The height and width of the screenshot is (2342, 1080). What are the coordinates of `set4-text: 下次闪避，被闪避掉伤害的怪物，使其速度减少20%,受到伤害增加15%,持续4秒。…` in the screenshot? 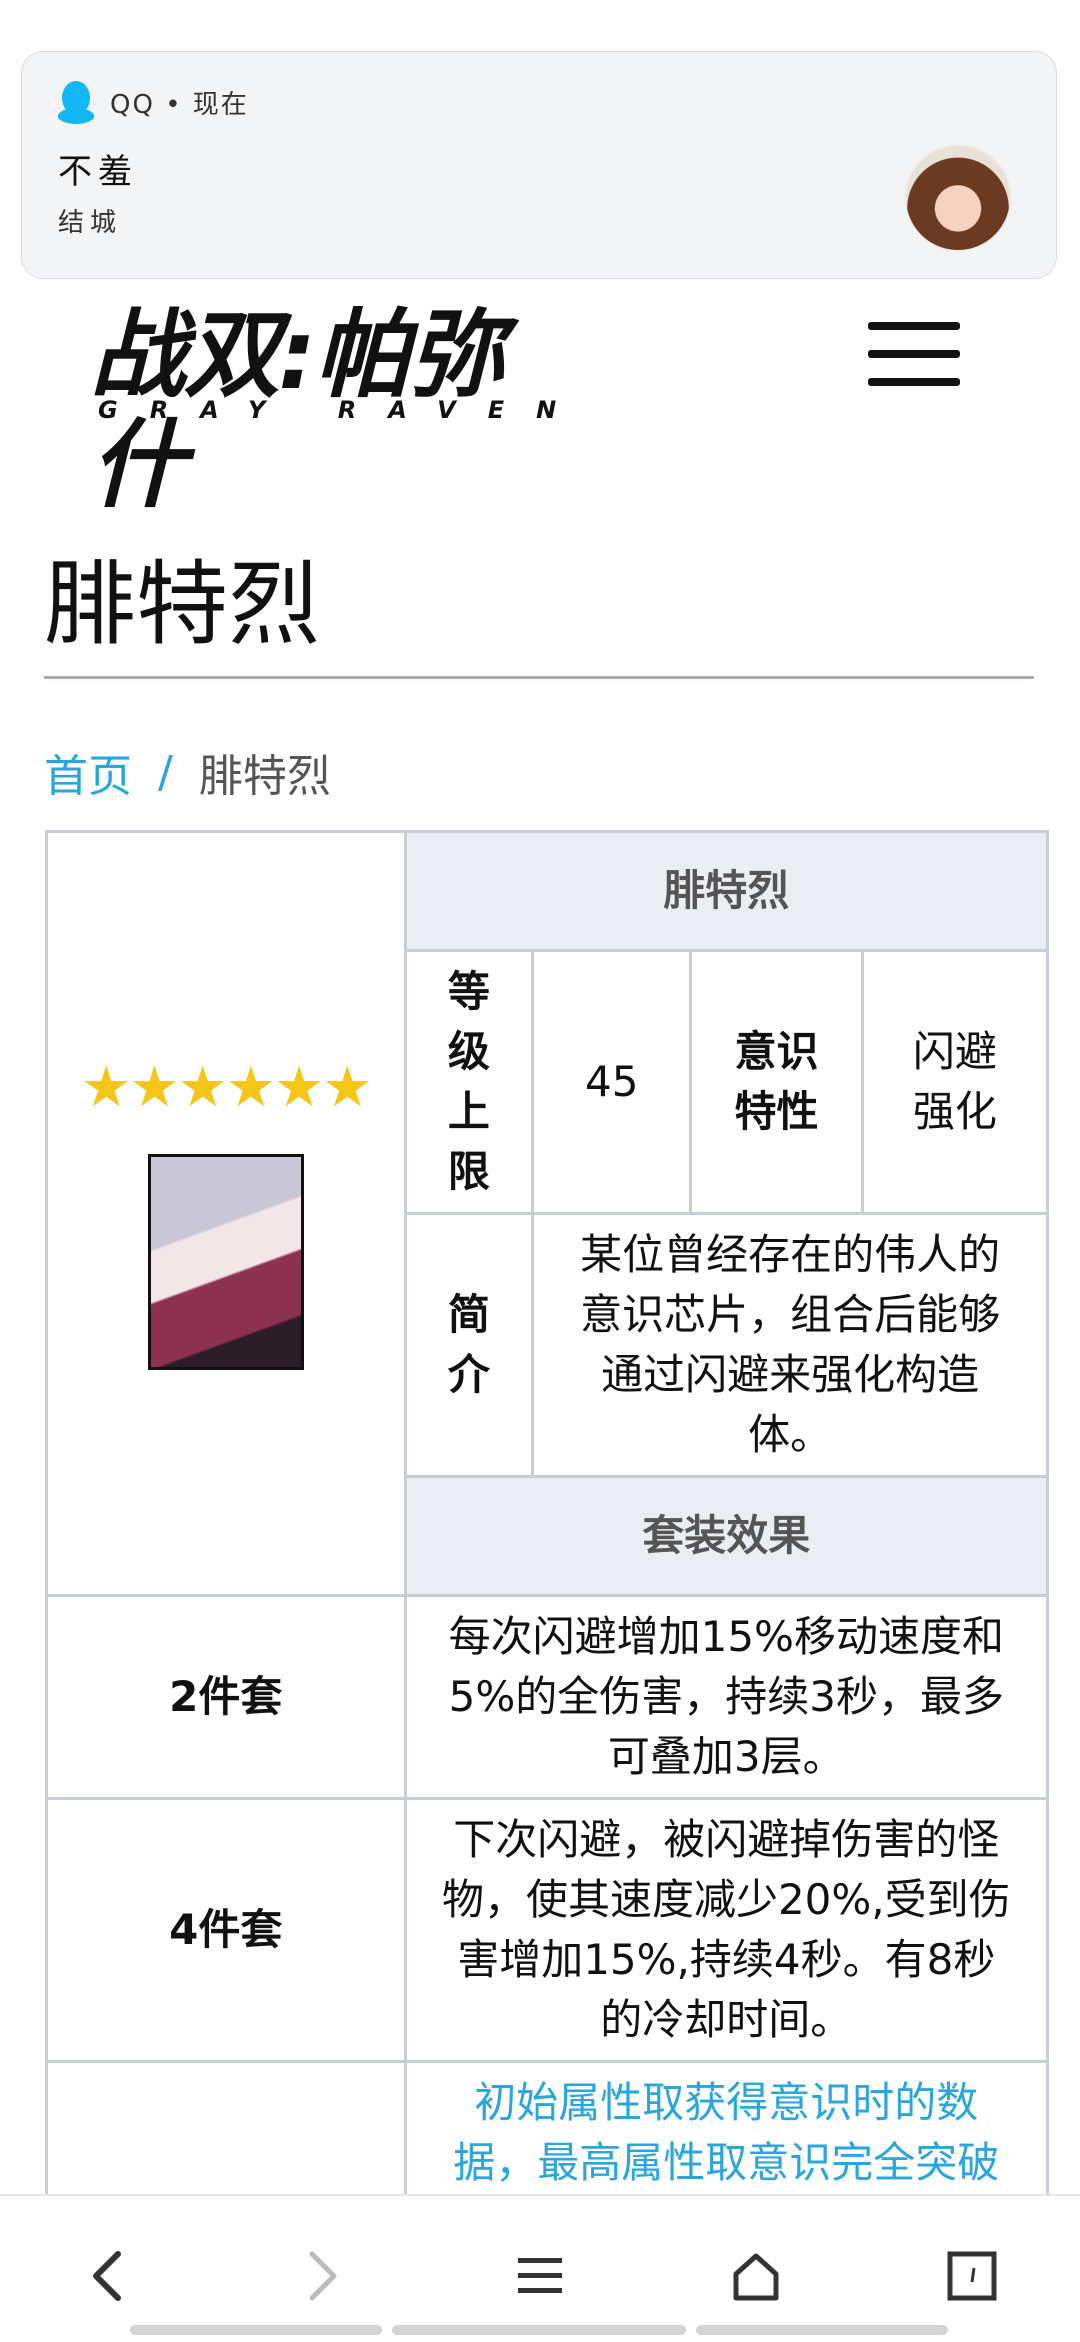 It's located at (726, 1930).